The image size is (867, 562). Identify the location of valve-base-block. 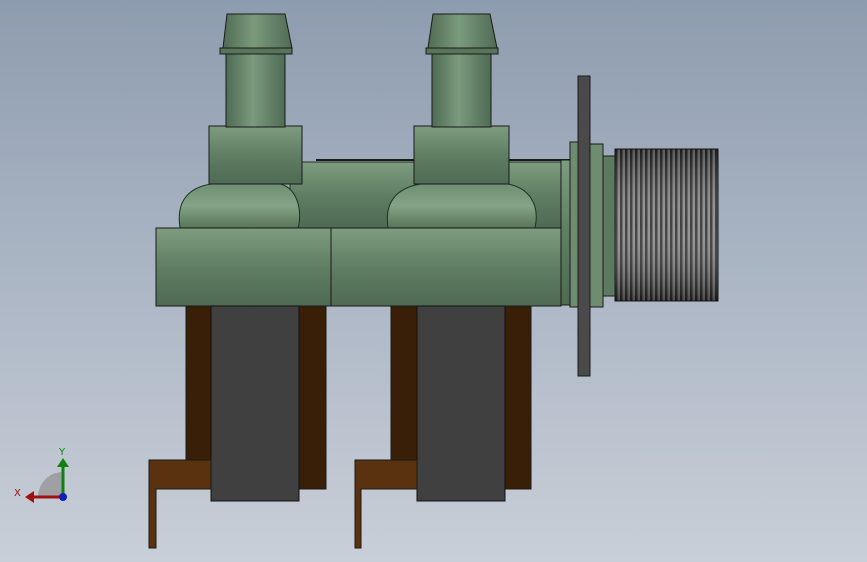
(358, 267).